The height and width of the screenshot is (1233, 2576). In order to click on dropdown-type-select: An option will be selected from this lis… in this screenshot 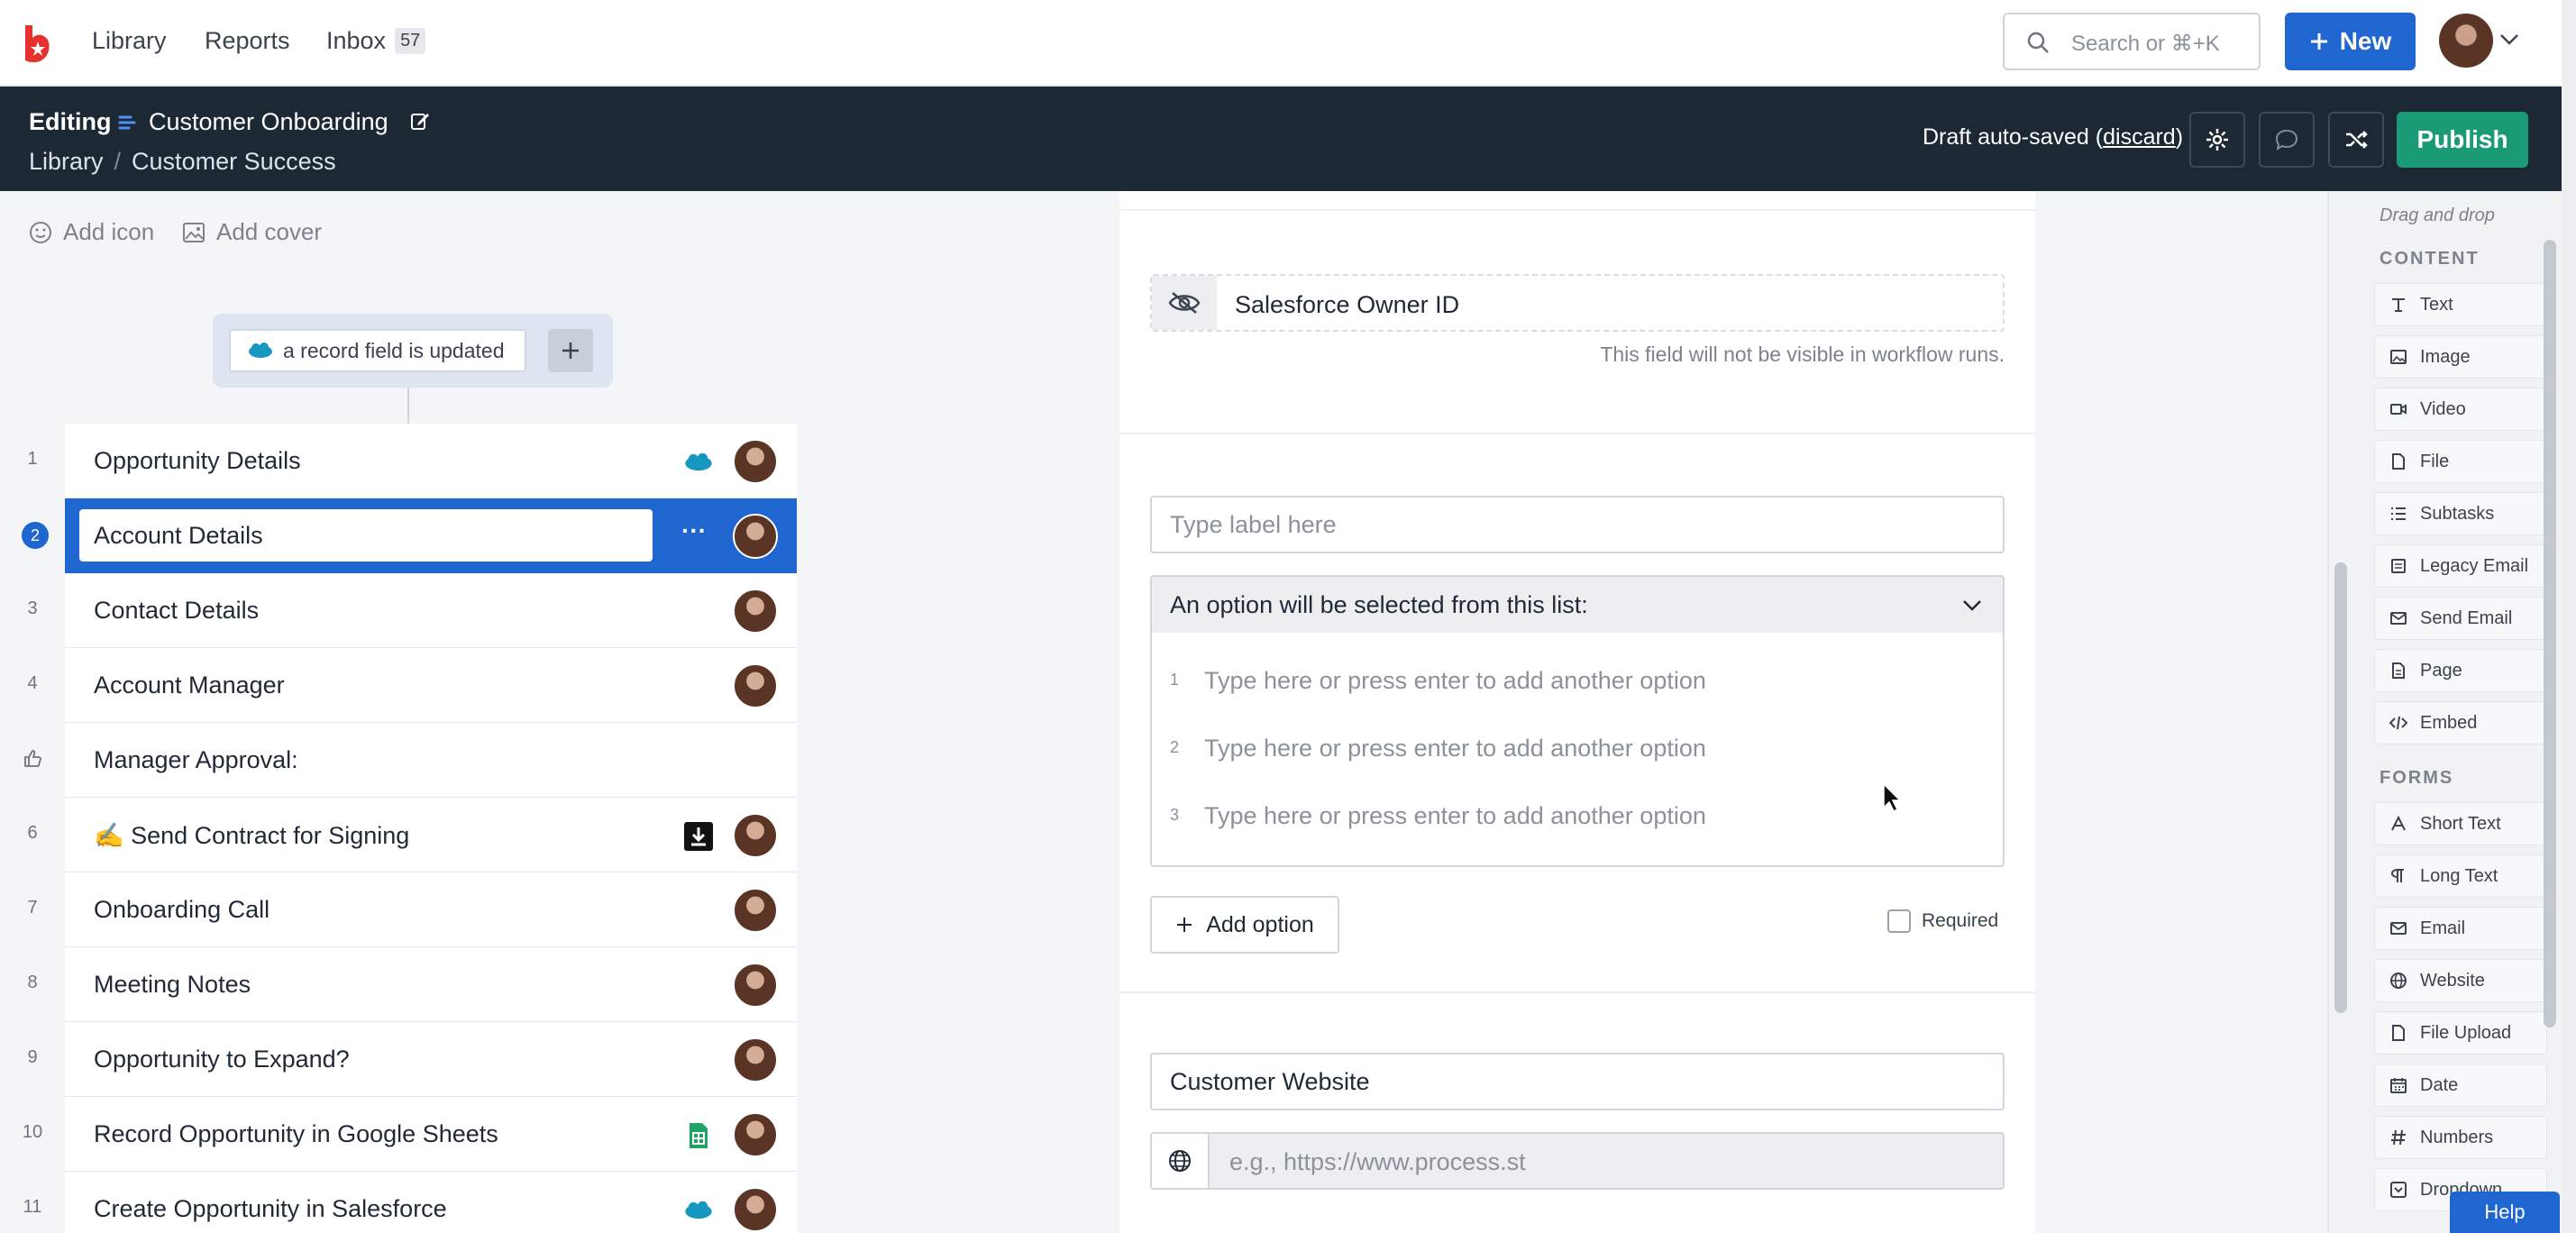, I will do `click(1577, 605)`.